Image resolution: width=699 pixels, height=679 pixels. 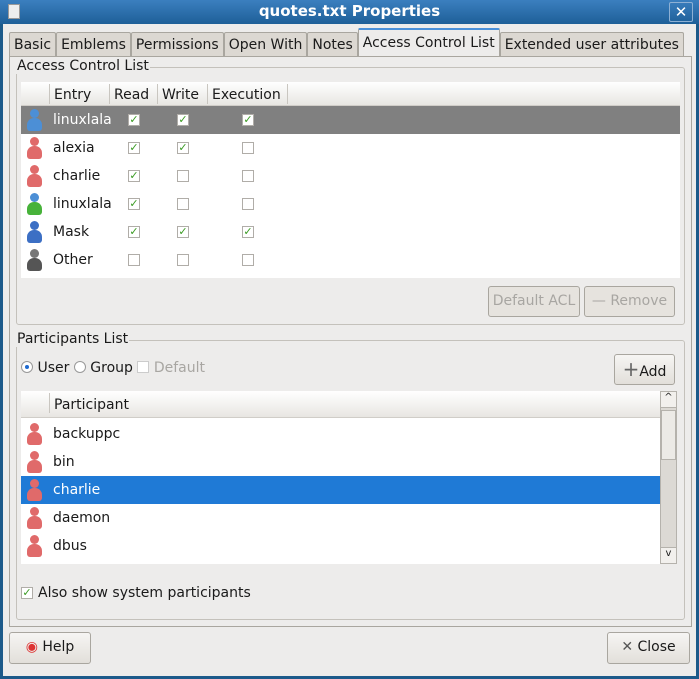 I want to click on column-write: Write, so click(x=183, y=94).